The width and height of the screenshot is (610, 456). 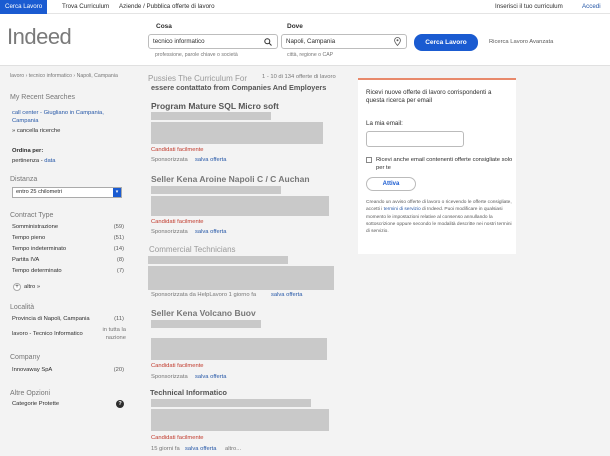 What do you see at coordinates (35, 404) in the screenshot?
I see `protected-categories-item: Categorie Protette` at bounding box center [35, 404].